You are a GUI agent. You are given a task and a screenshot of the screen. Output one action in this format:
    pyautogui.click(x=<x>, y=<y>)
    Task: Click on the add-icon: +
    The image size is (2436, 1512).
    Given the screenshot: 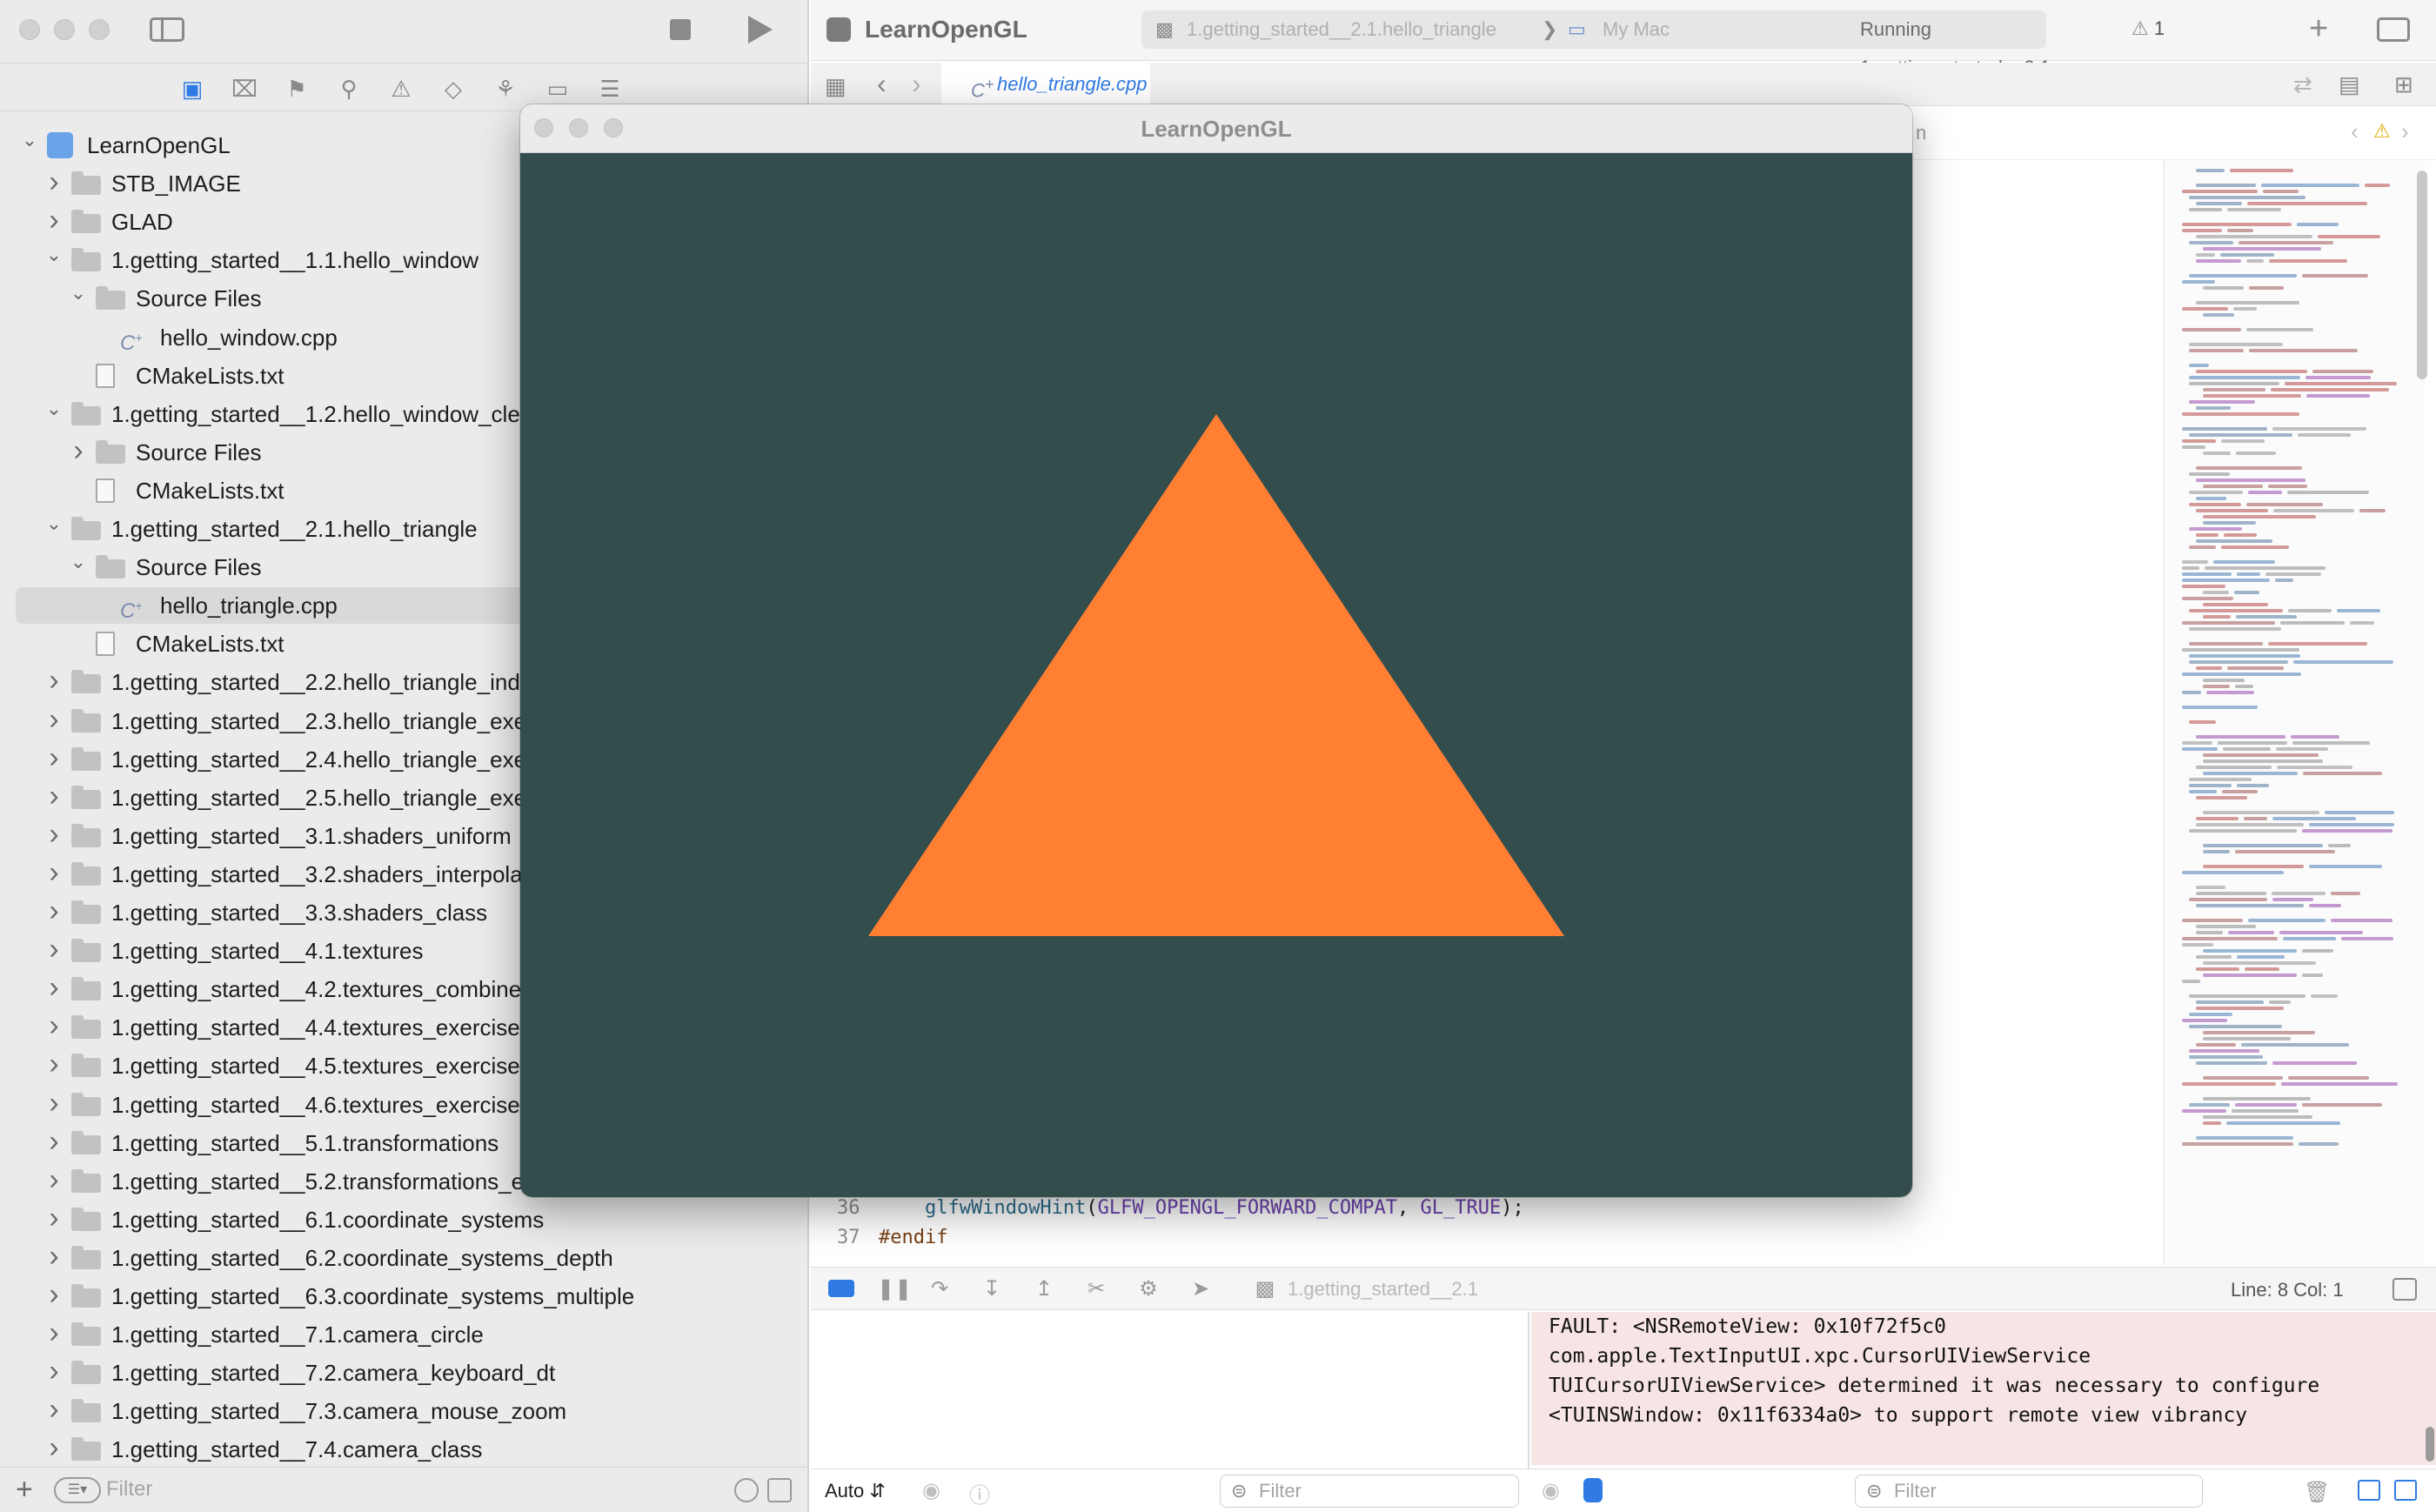 What is the action you would take?
    pyautogui.click(x=24, y=1490)
    